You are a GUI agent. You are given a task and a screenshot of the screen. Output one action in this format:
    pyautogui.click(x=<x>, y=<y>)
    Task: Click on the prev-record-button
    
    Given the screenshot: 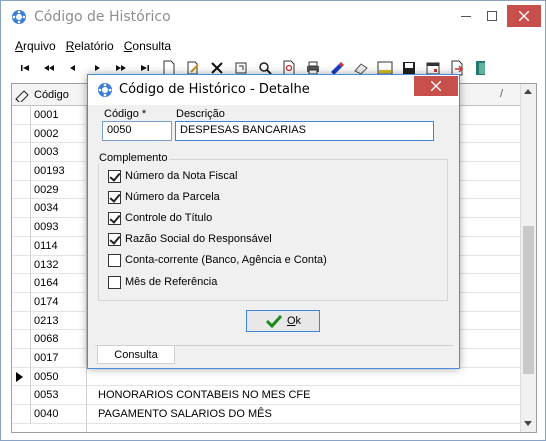 What is the action you would take?
    pyautogui.click(x=73, y=68)
    